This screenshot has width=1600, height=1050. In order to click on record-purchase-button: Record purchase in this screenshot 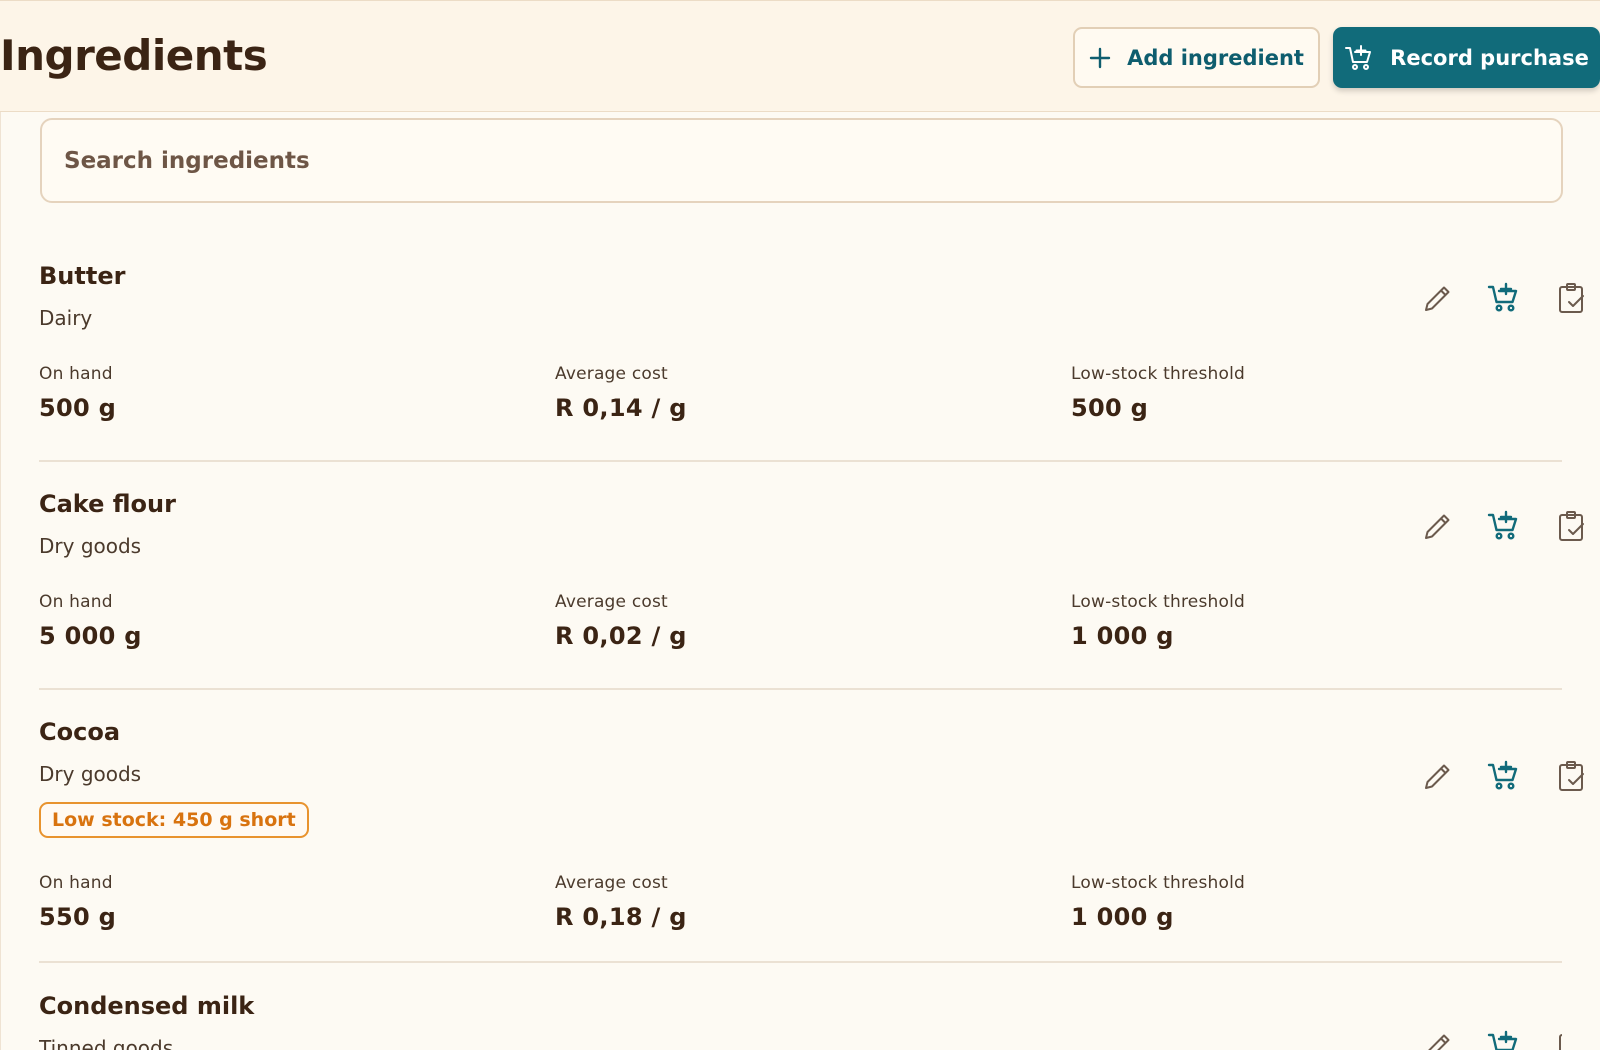, I will do `click(1466, 57)`.